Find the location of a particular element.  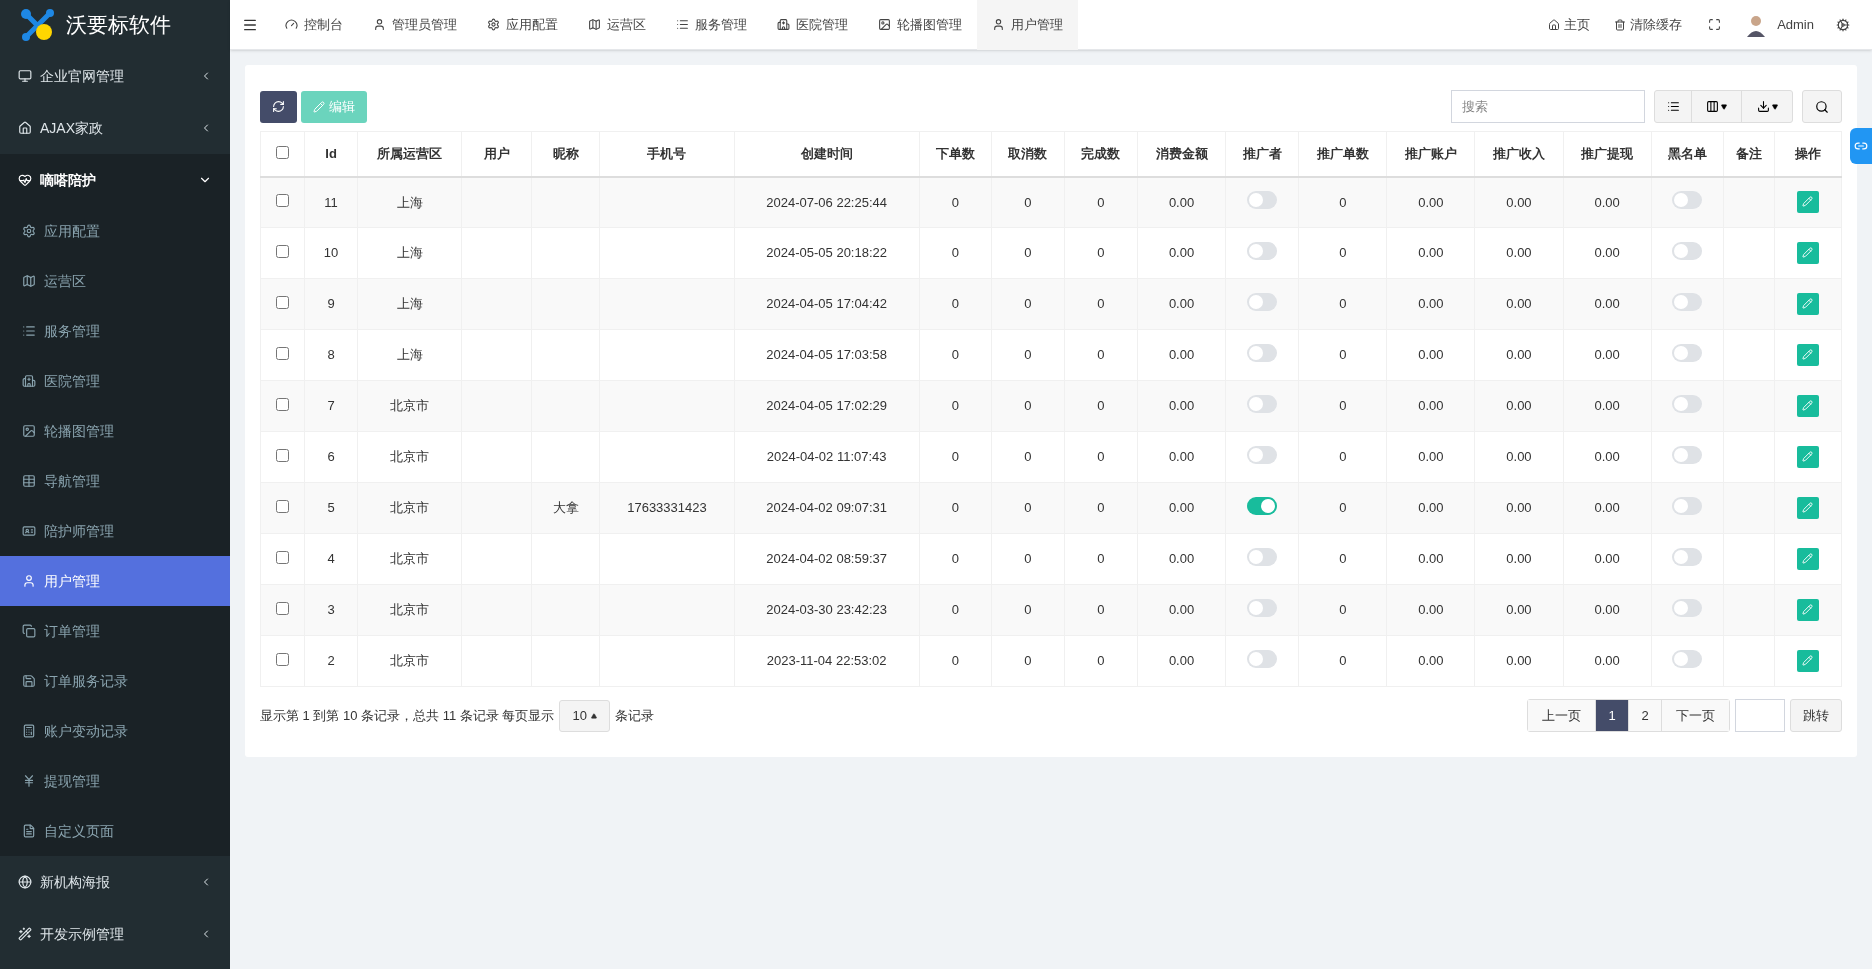

clear-cache-link: 清除缓存 is located at coordinates (1648, 24).